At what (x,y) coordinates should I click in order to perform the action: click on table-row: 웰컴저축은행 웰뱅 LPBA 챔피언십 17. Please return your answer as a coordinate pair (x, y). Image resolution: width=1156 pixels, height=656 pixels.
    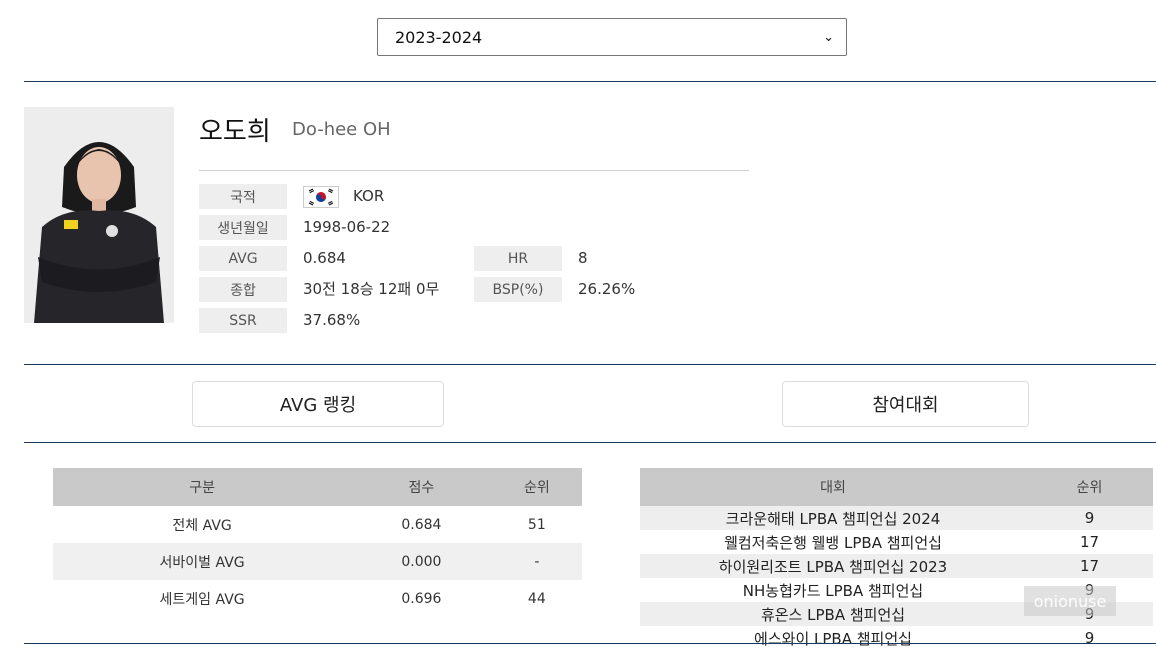
    Looking at the image, I should click on (896, 542).